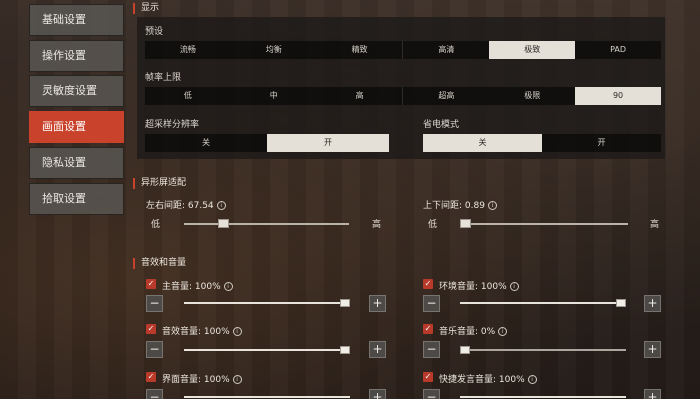  What do you see at coordinates (377, 225) in the screenshot?
I see `horizontal-spacing-max-label: 高` at bounding box center [377, 225].